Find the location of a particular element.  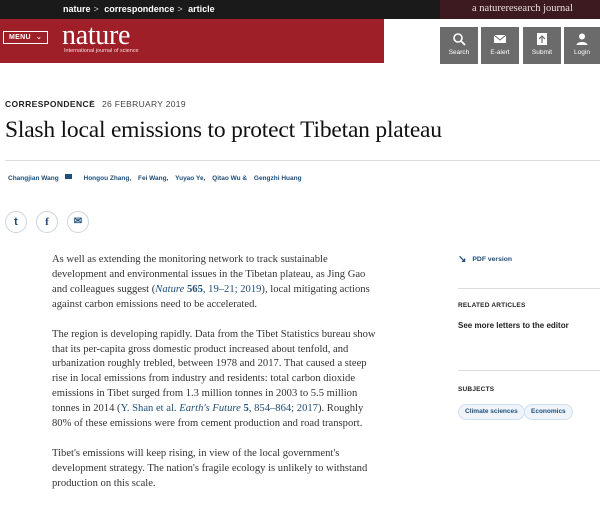

breadcrumb-item-correspondence: correspondence is located at coordinates (139, 9).